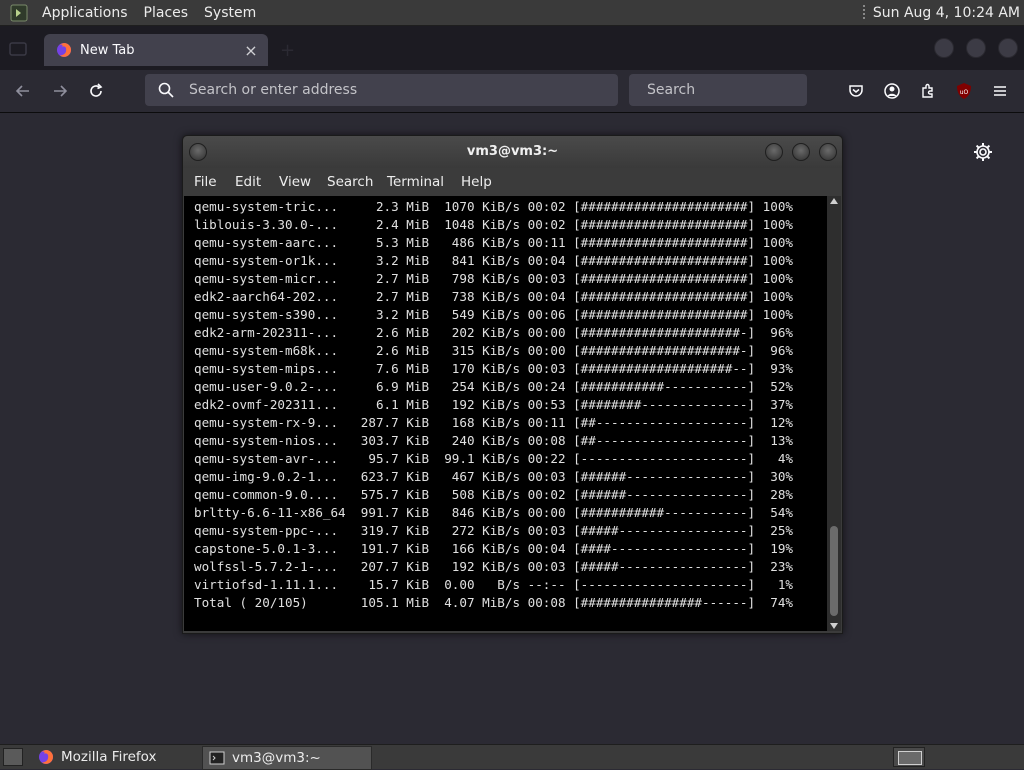  Describe the element at coordinates (834, 571) in the screenshot. I see `scroll-thumb` at that location.